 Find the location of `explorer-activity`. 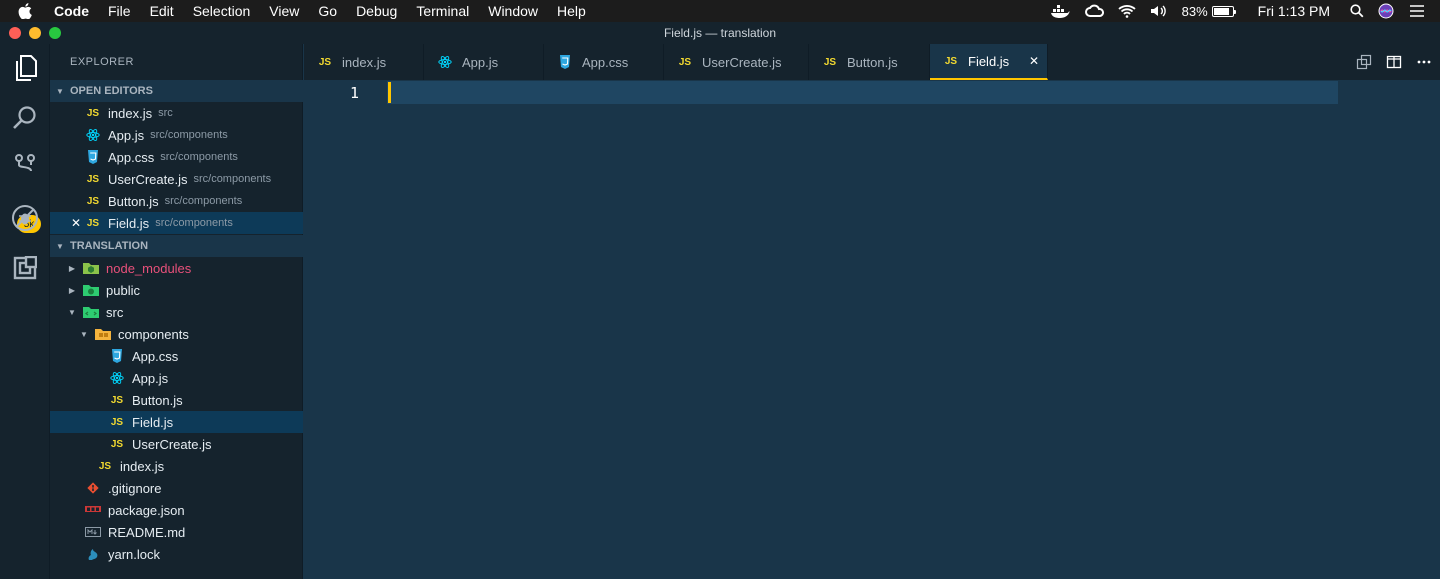

explorer-activity is located at coordinates (25, 70).